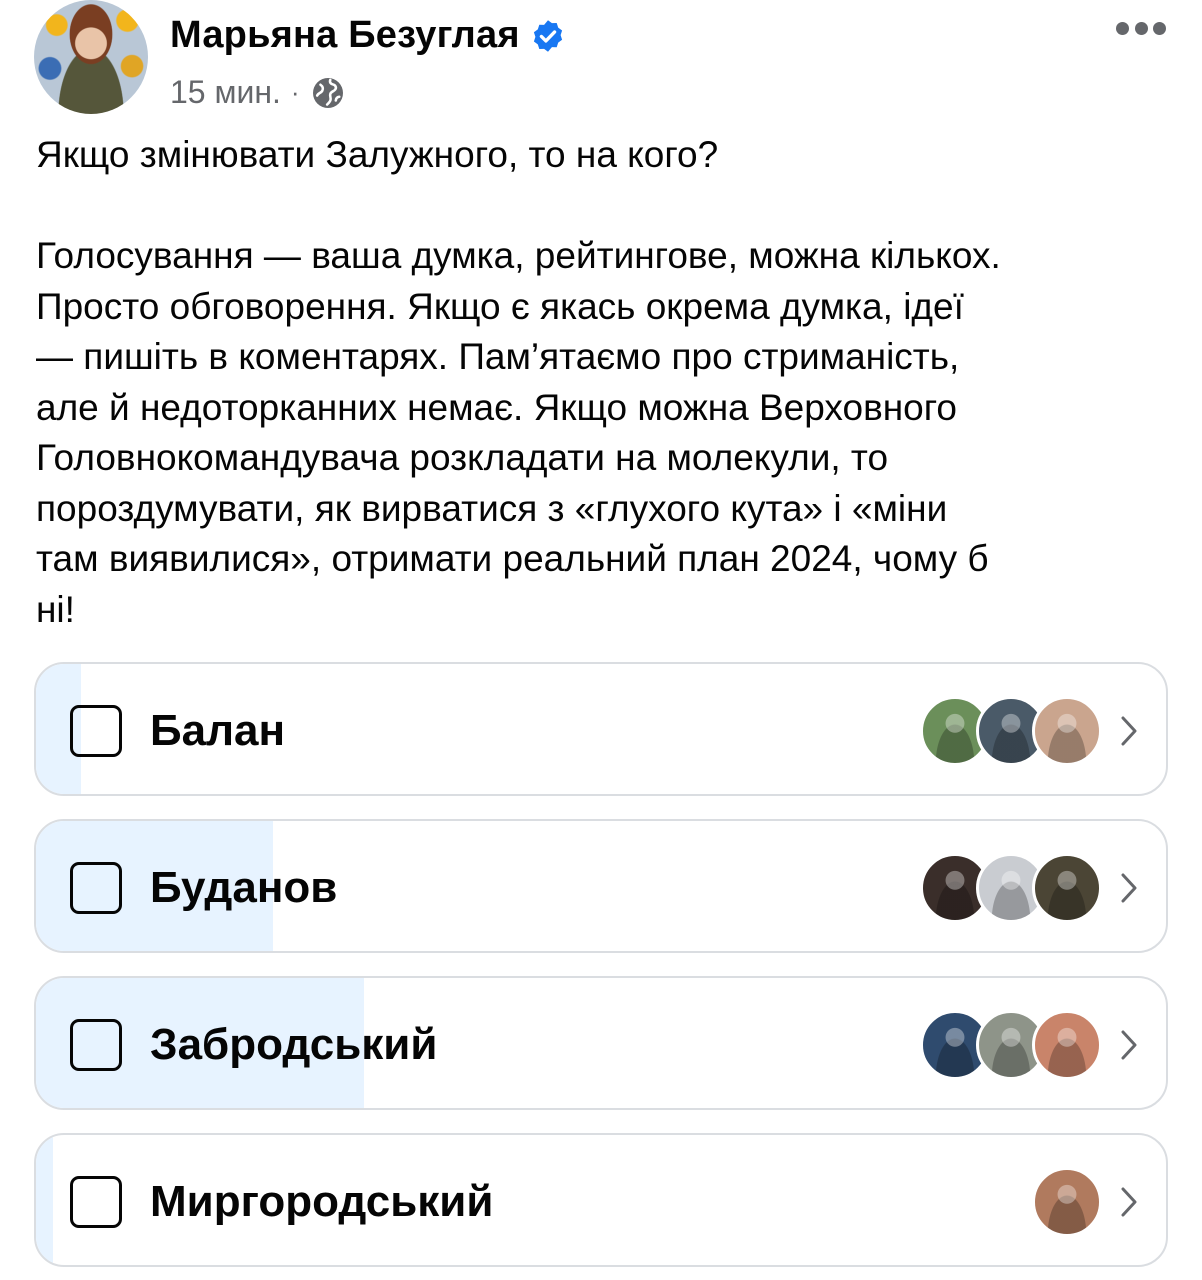  What do you see at coordinates (44, 1200) in the screenshot?
I see `poll-result-bar` at bounding box center [44, 1200].